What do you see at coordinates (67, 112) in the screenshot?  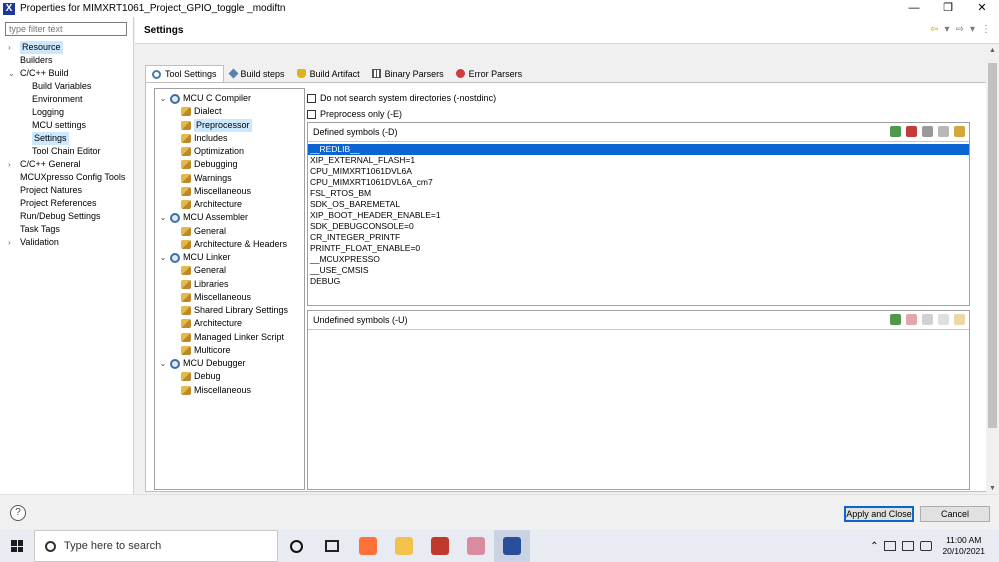 I see `nav-item-logging: Logging` at bounding box center [67, 112].